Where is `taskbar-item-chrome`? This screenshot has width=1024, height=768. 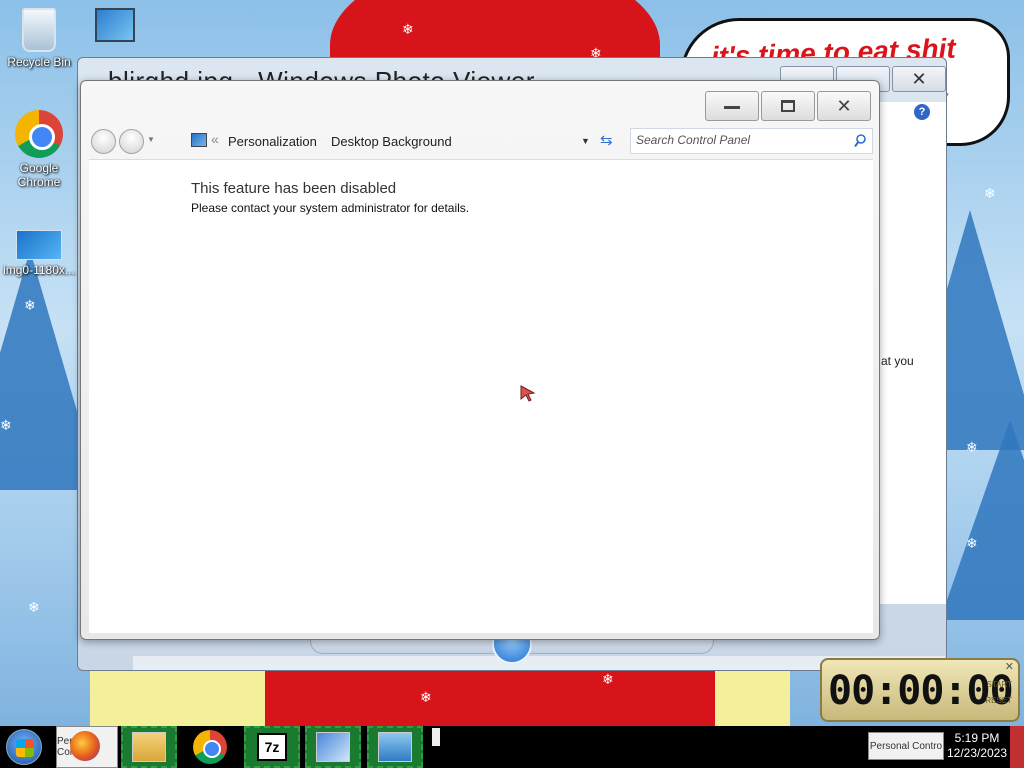
taskbar-item-chrome is located at coordinates (210, 747).